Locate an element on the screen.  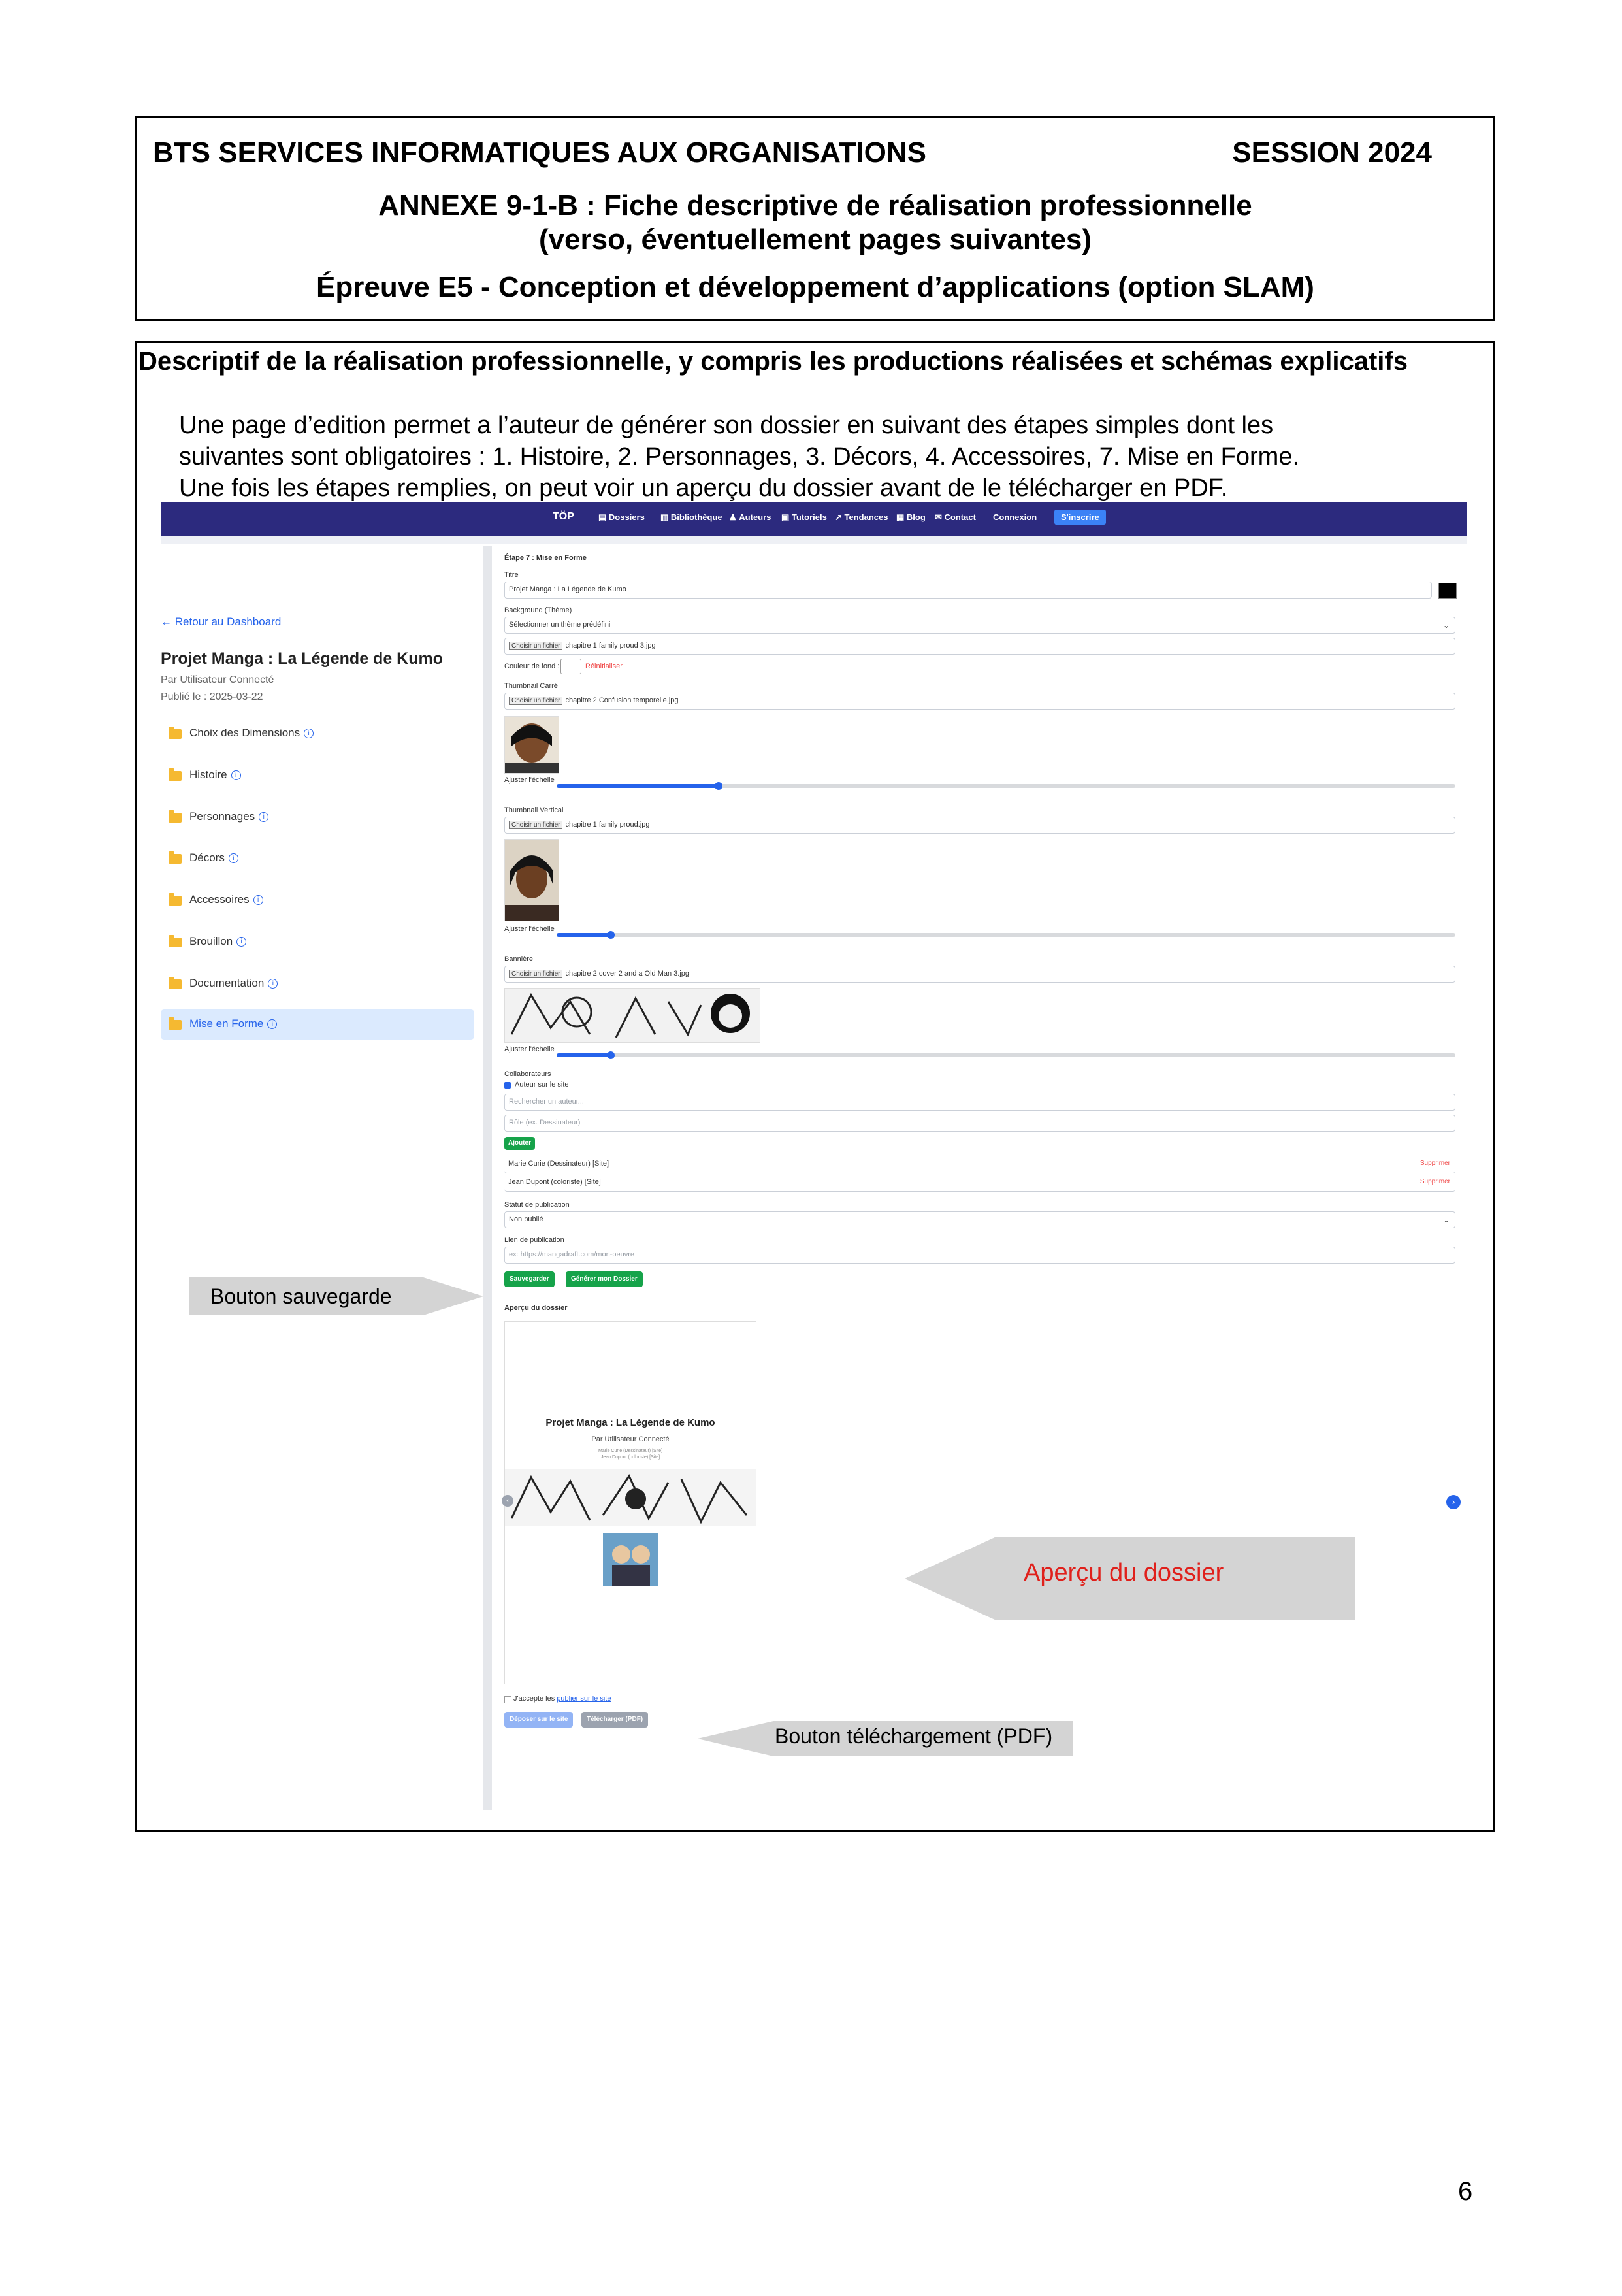
collaborator-row: Jean Dupont (coloriste) [Site] Supprimer is located at coordinates (980, 1183).